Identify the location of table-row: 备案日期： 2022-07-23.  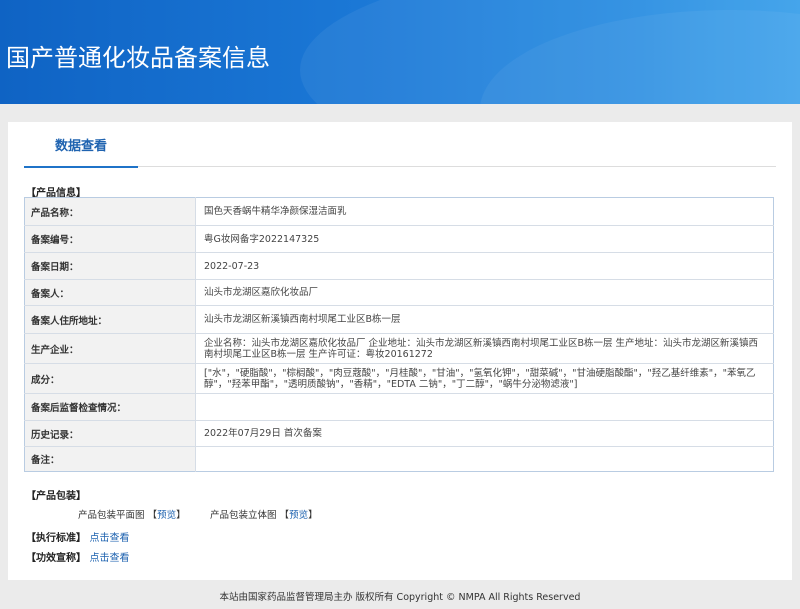
(399, 266).